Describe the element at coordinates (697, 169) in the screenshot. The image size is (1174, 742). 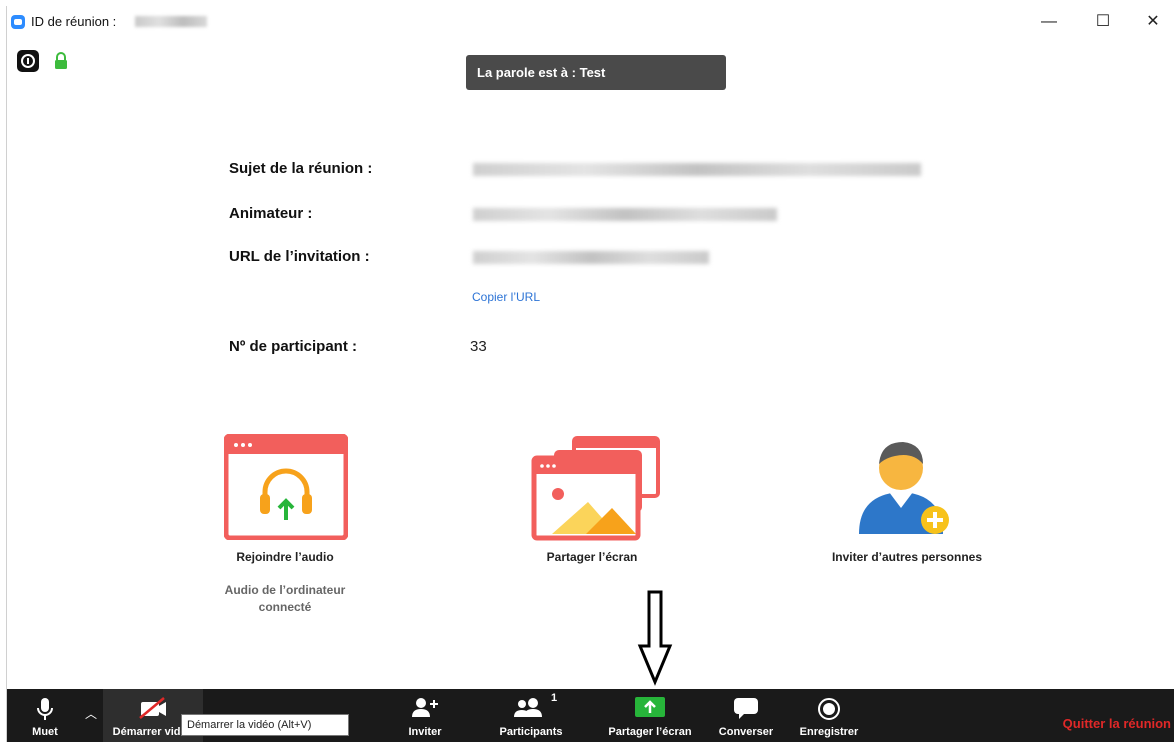
I see `topic-value-blurred` at that location.